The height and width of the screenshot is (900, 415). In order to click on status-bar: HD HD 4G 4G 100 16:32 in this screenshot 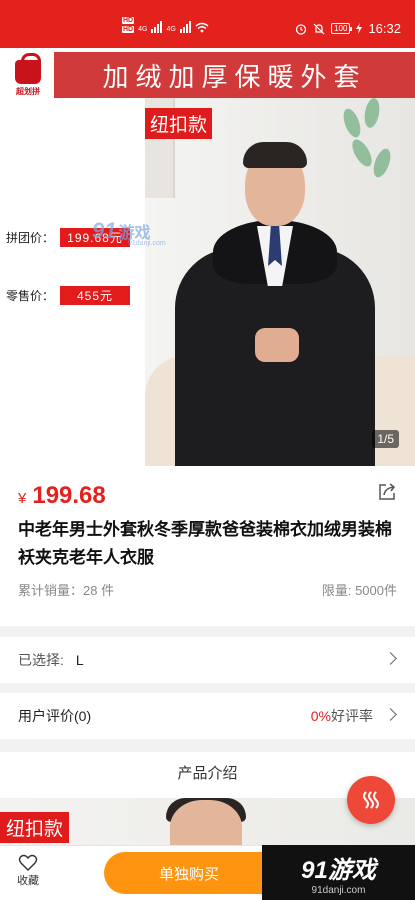, I will do `click(207, 24)`.